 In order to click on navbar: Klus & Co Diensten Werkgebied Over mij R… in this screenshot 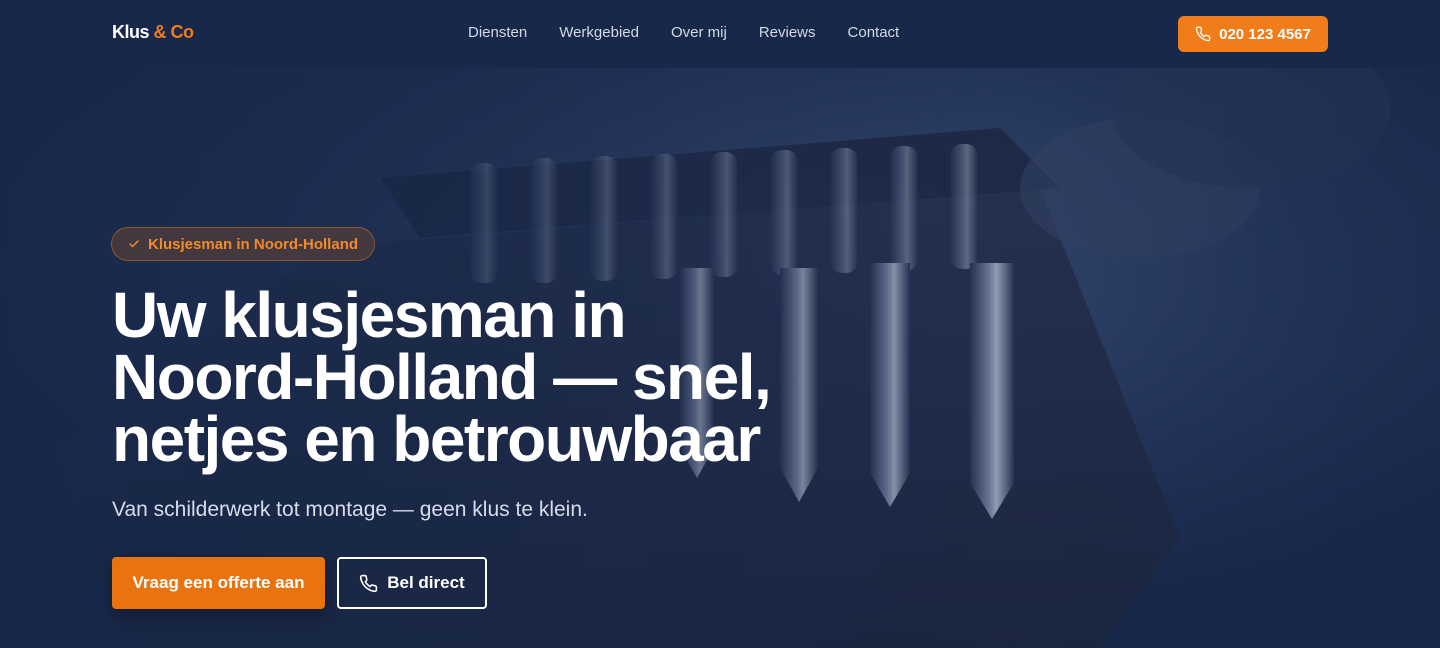, I will do `click(720, 34)`.